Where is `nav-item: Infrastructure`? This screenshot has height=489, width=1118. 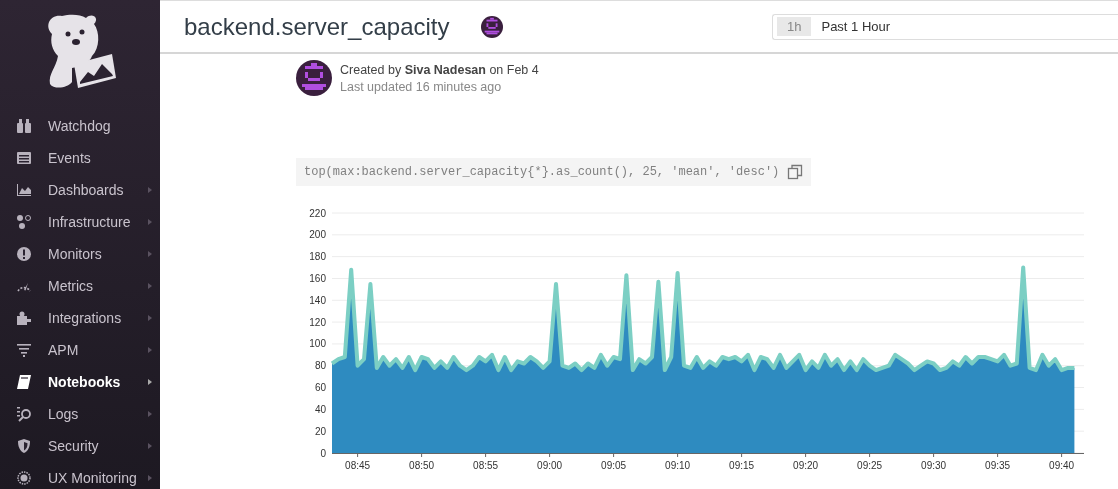 nav-item: Infrastructure is located at coordinates (80, 222).